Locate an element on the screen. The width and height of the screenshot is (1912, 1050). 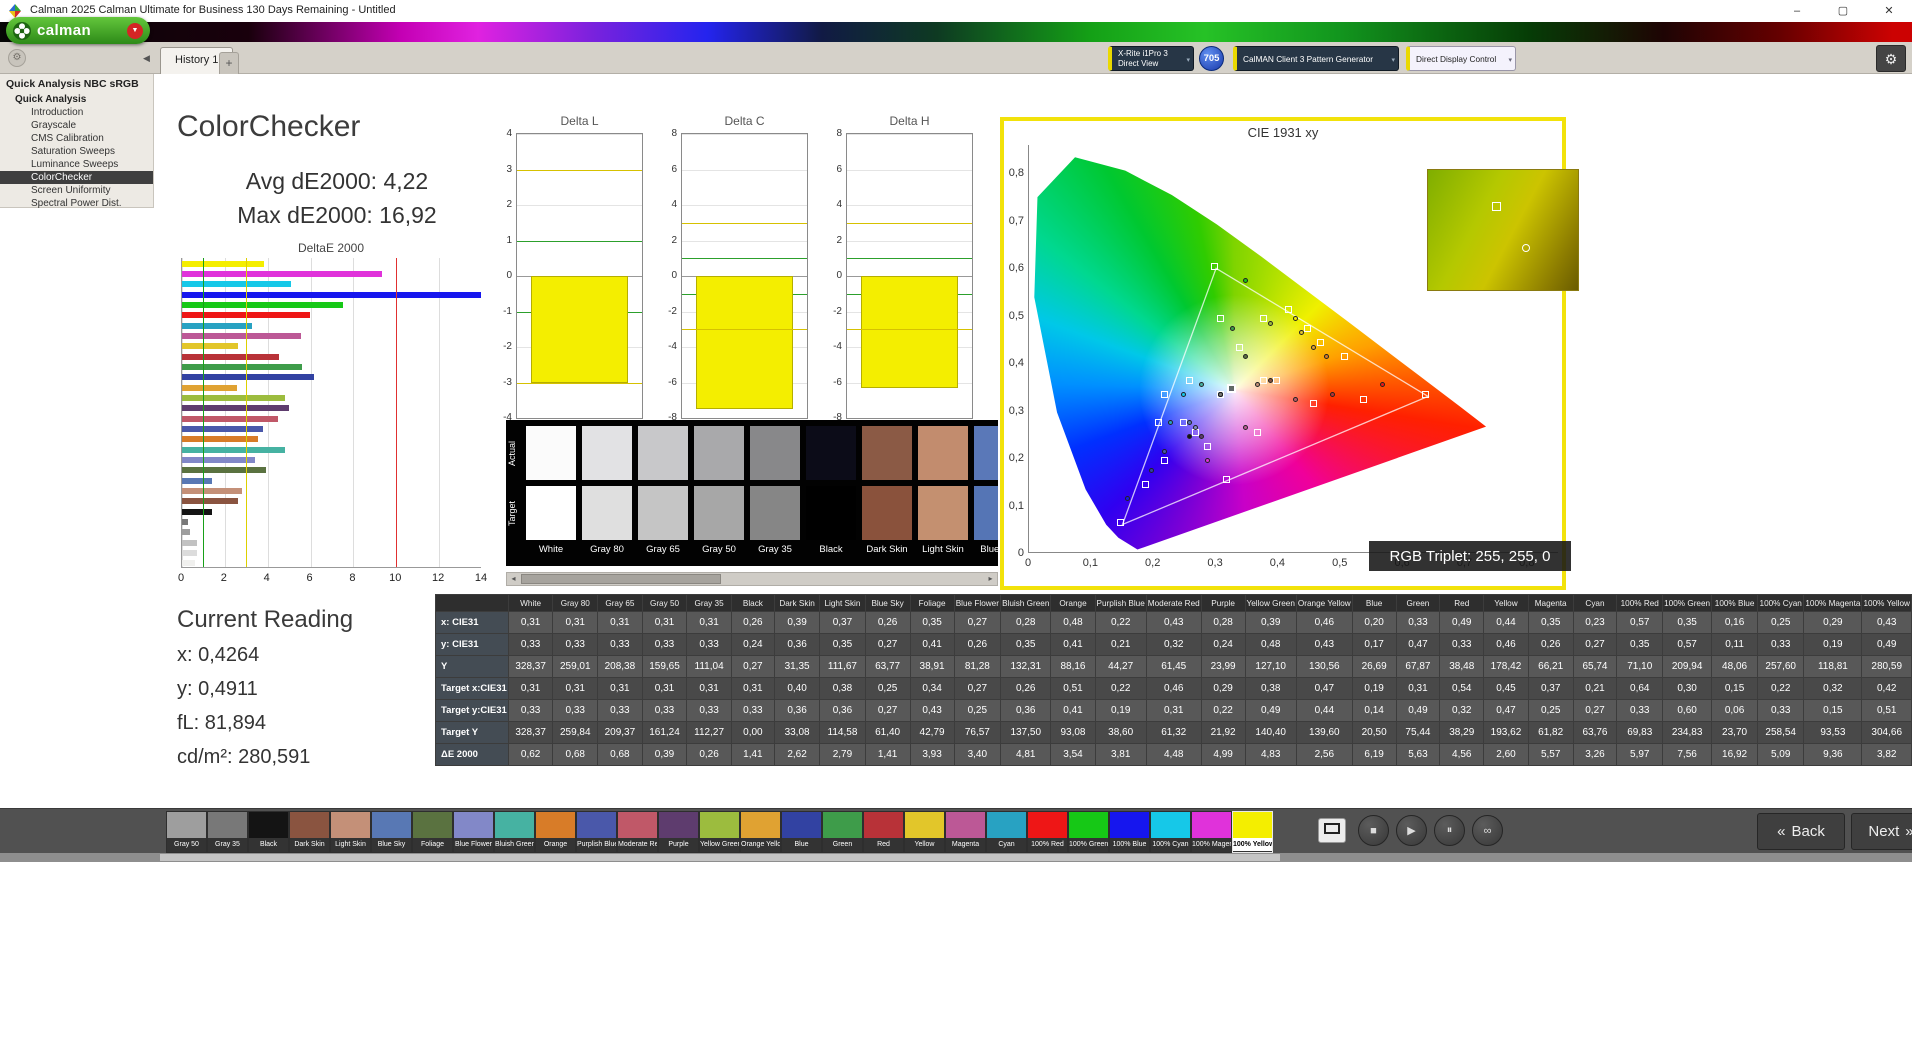
pattern-button-yellow-green: Yellow Green is located at coordinates (719, 832).